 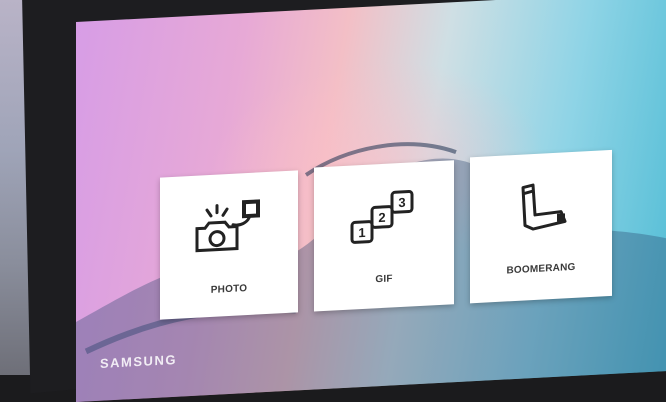 What do you see at coordinates (541, 210) in the screenshot?
I see `boomerang-icon` at bounding box center [541, 210].